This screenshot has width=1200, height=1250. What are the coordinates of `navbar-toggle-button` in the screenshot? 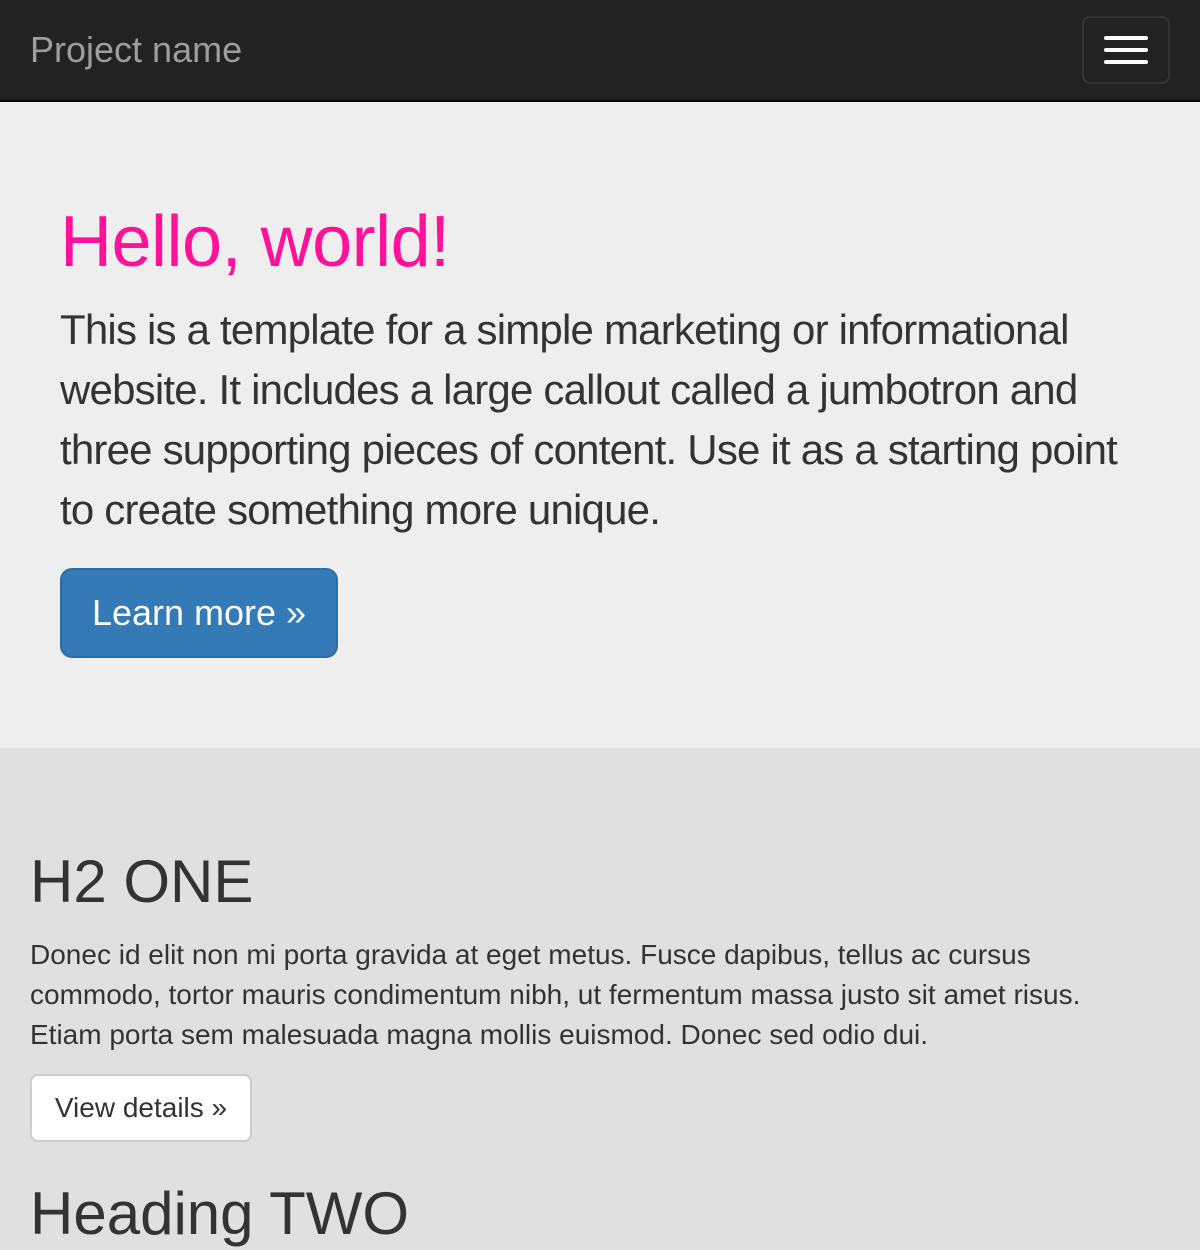 It's located at (1126, 50).